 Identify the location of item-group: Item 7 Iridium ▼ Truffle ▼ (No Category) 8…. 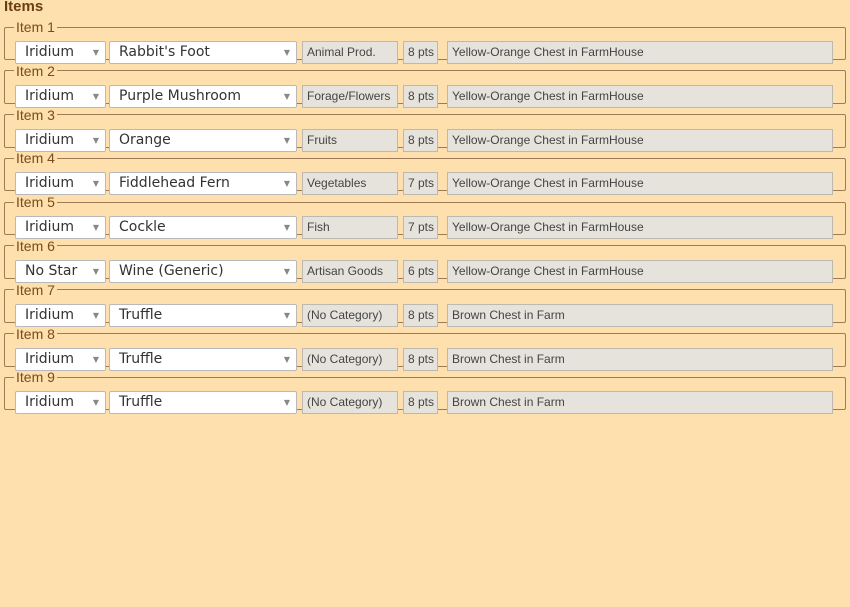
(425, 304).